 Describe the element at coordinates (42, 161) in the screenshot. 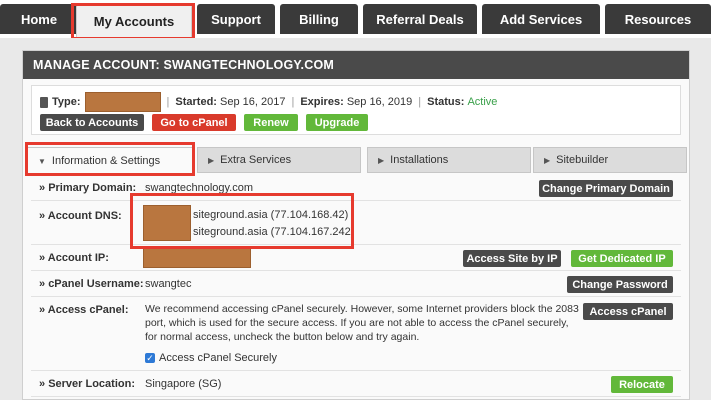

I see `triangle-down-icon: ▼` at that location.